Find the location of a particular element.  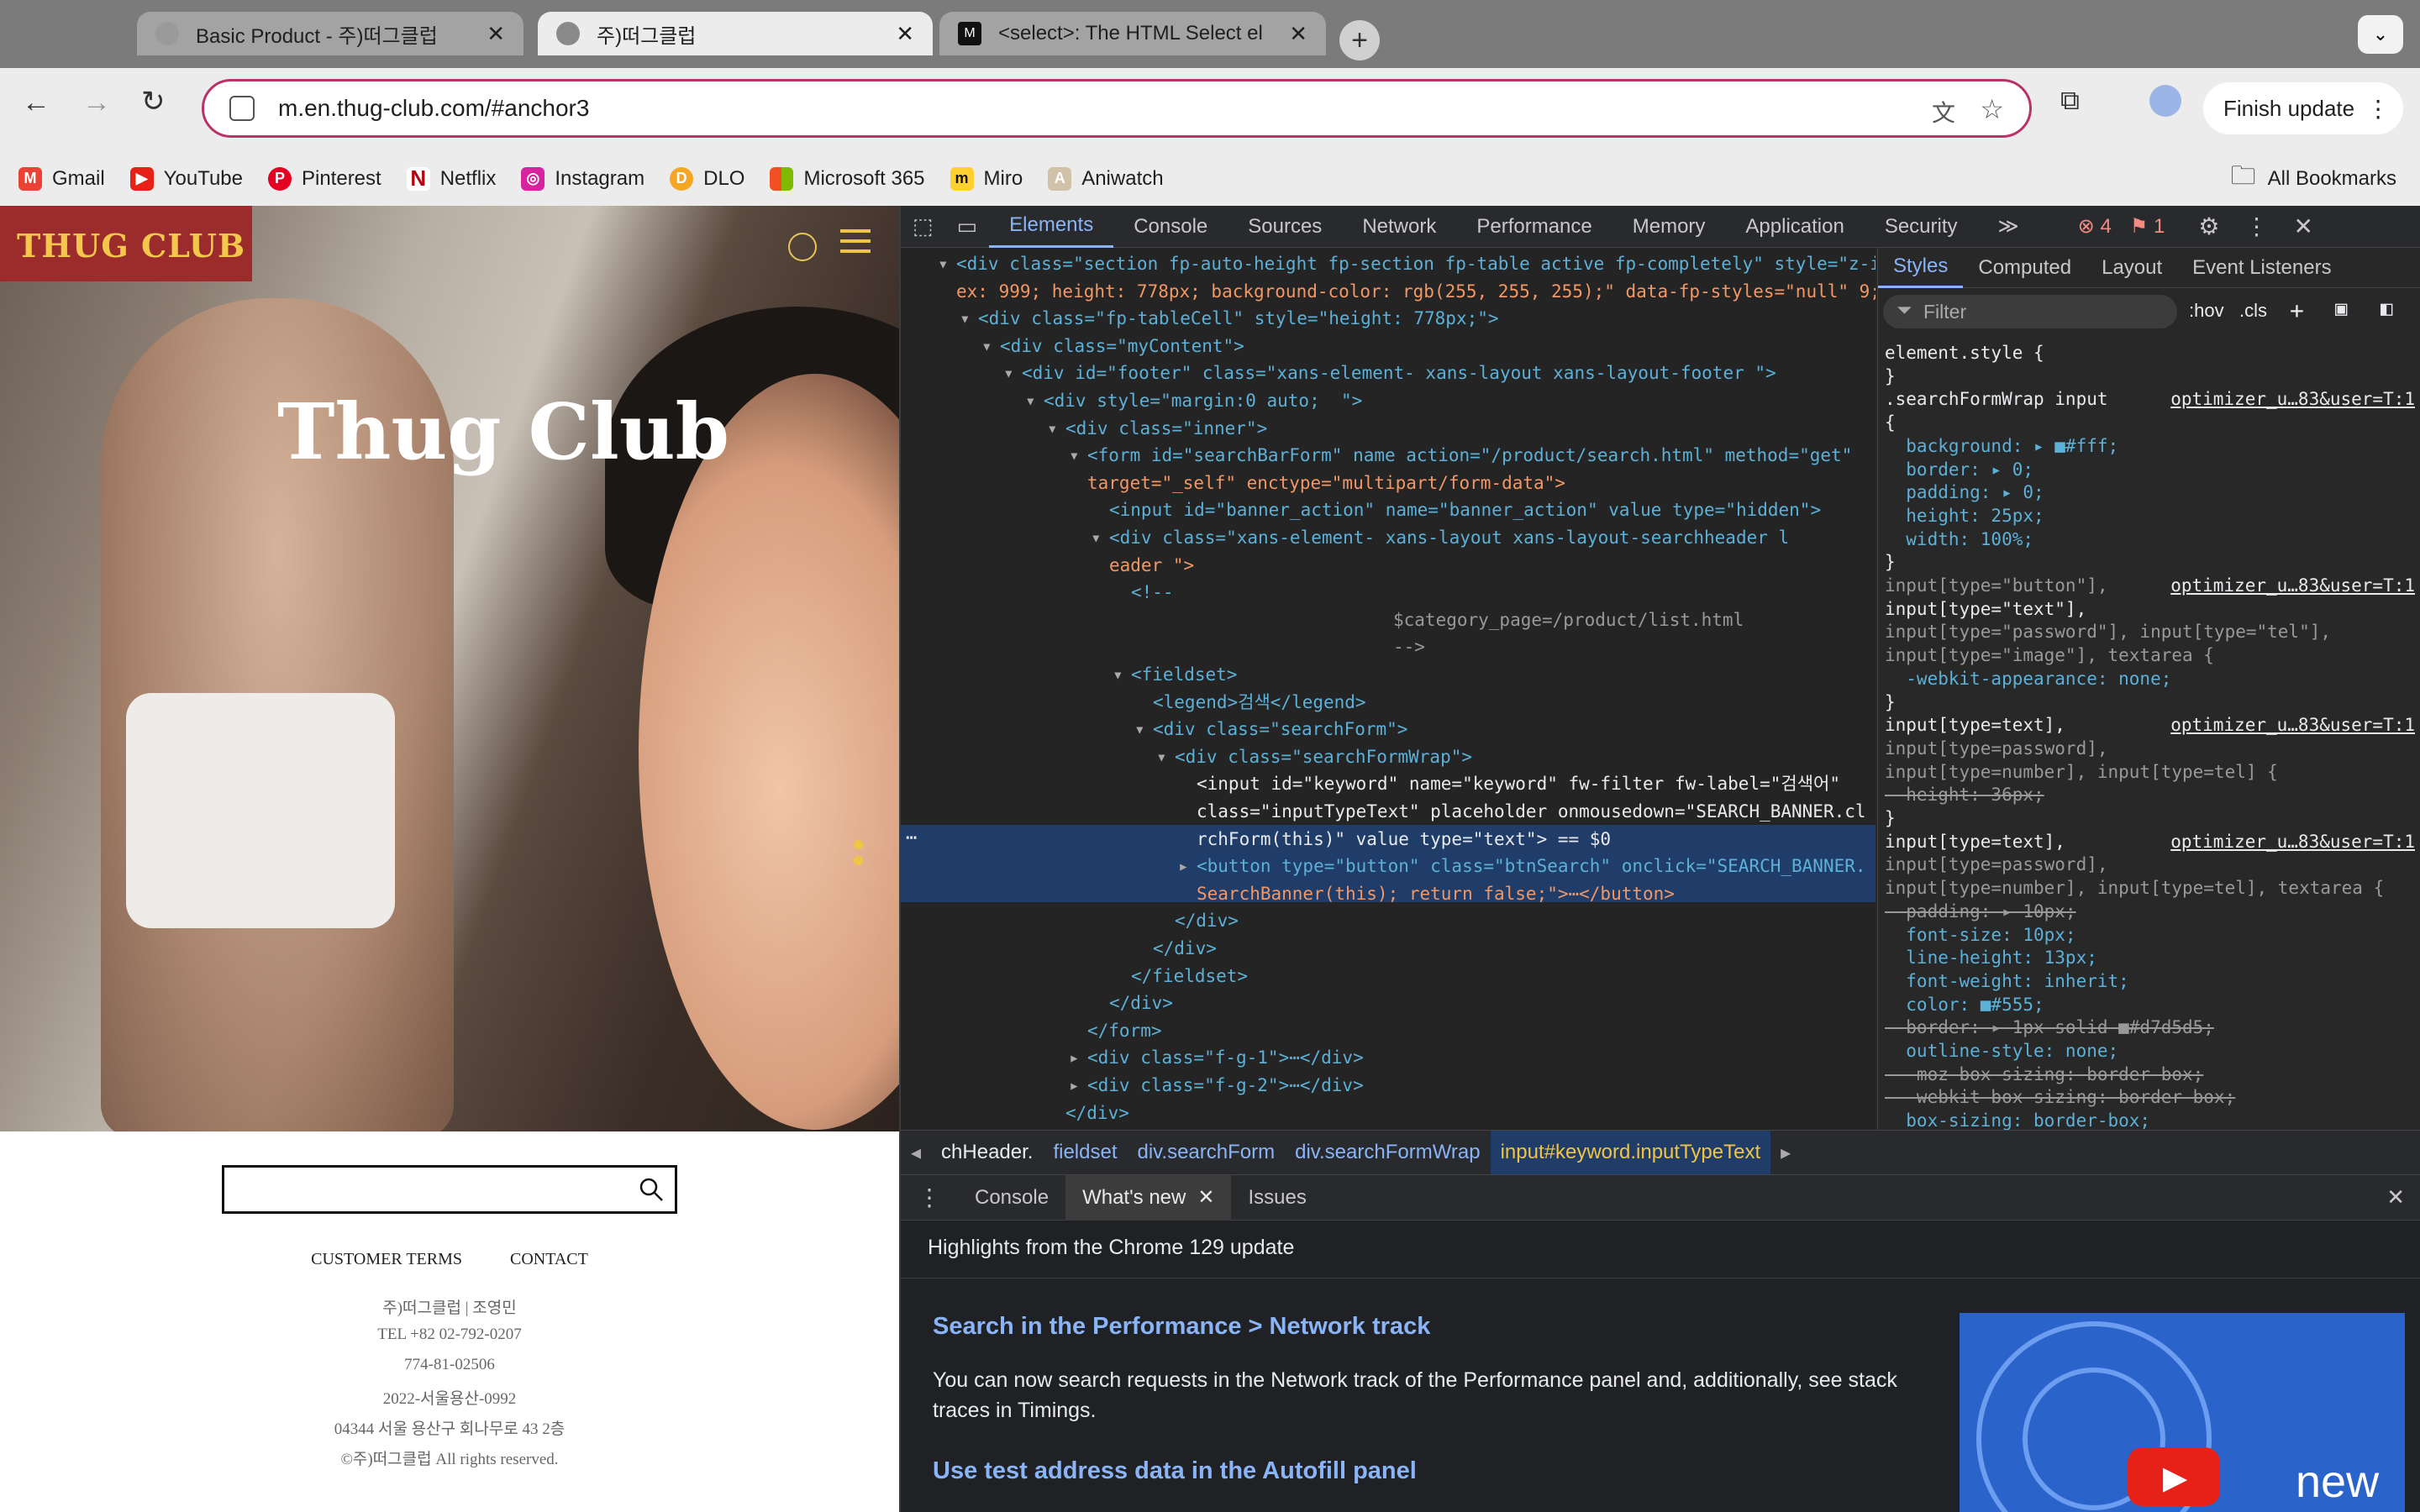

tab-security: Security is located at coordinates (1922, 227).